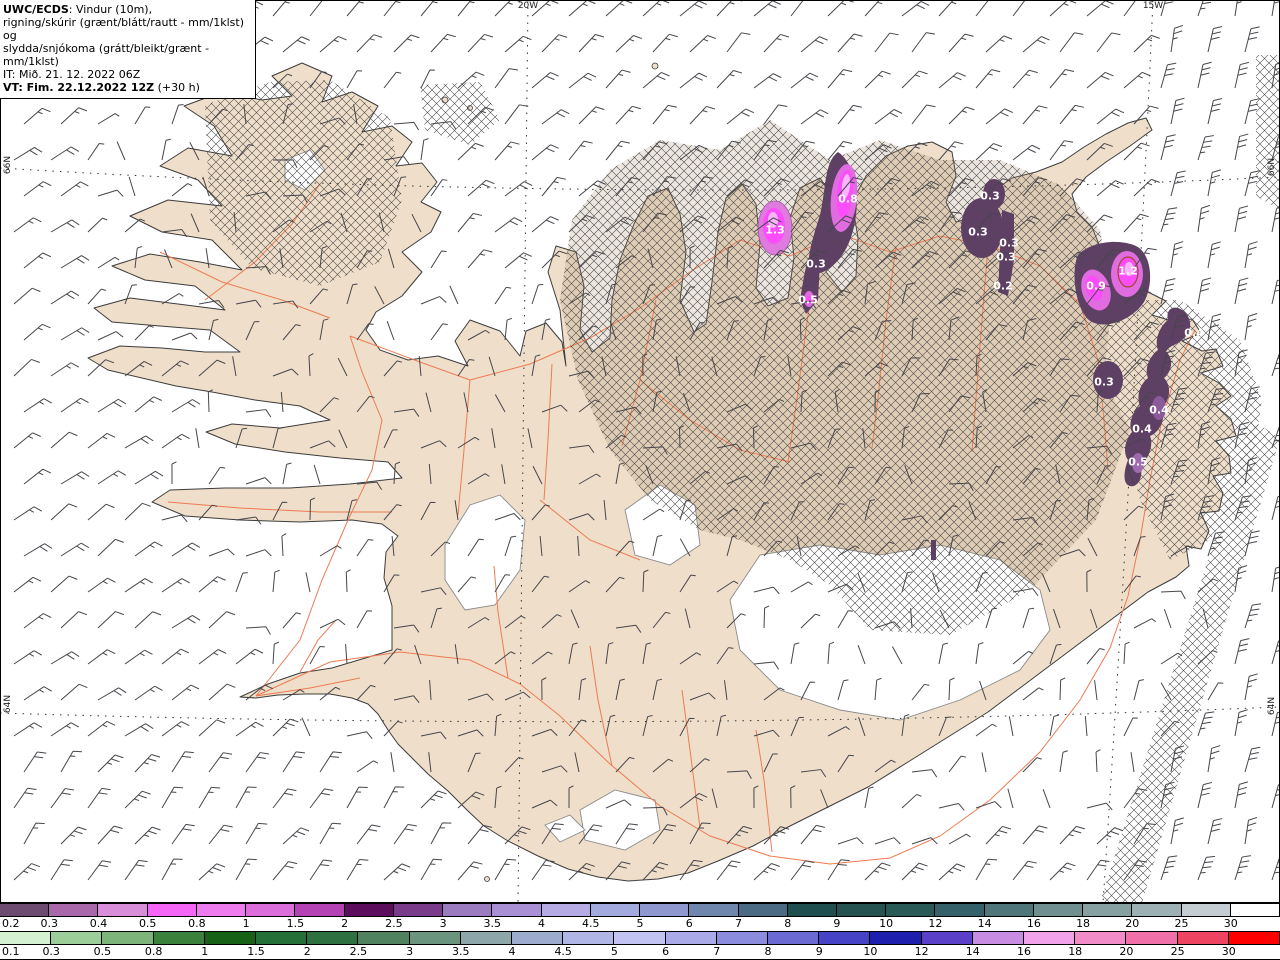 The width and height of the screenshot is (1280, 960). What do you see at coordinates (256, 951) in the screenshot?
I see `legend-tick-label: 1.5` at bounding box center [256, 951].